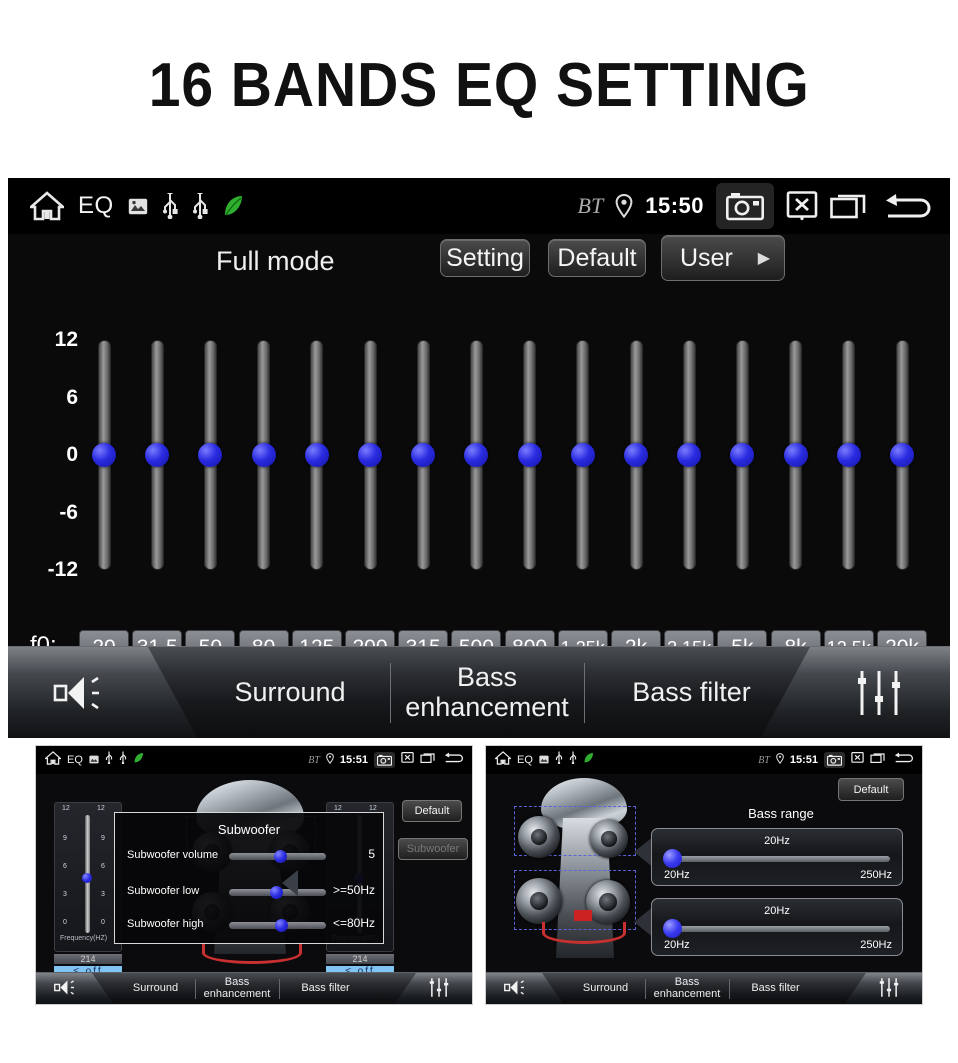  What do you see at coordinates (373, 808) in the screenshot?
I see `mini-eq-r-scale-top-right: 12` at bounding box center [373, 808].